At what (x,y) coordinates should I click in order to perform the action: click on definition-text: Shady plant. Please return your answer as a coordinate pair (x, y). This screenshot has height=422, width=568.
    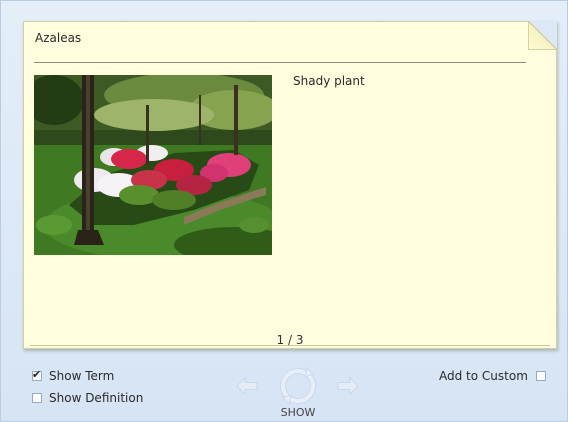
    Looking at the image, I should click on (329, 81).